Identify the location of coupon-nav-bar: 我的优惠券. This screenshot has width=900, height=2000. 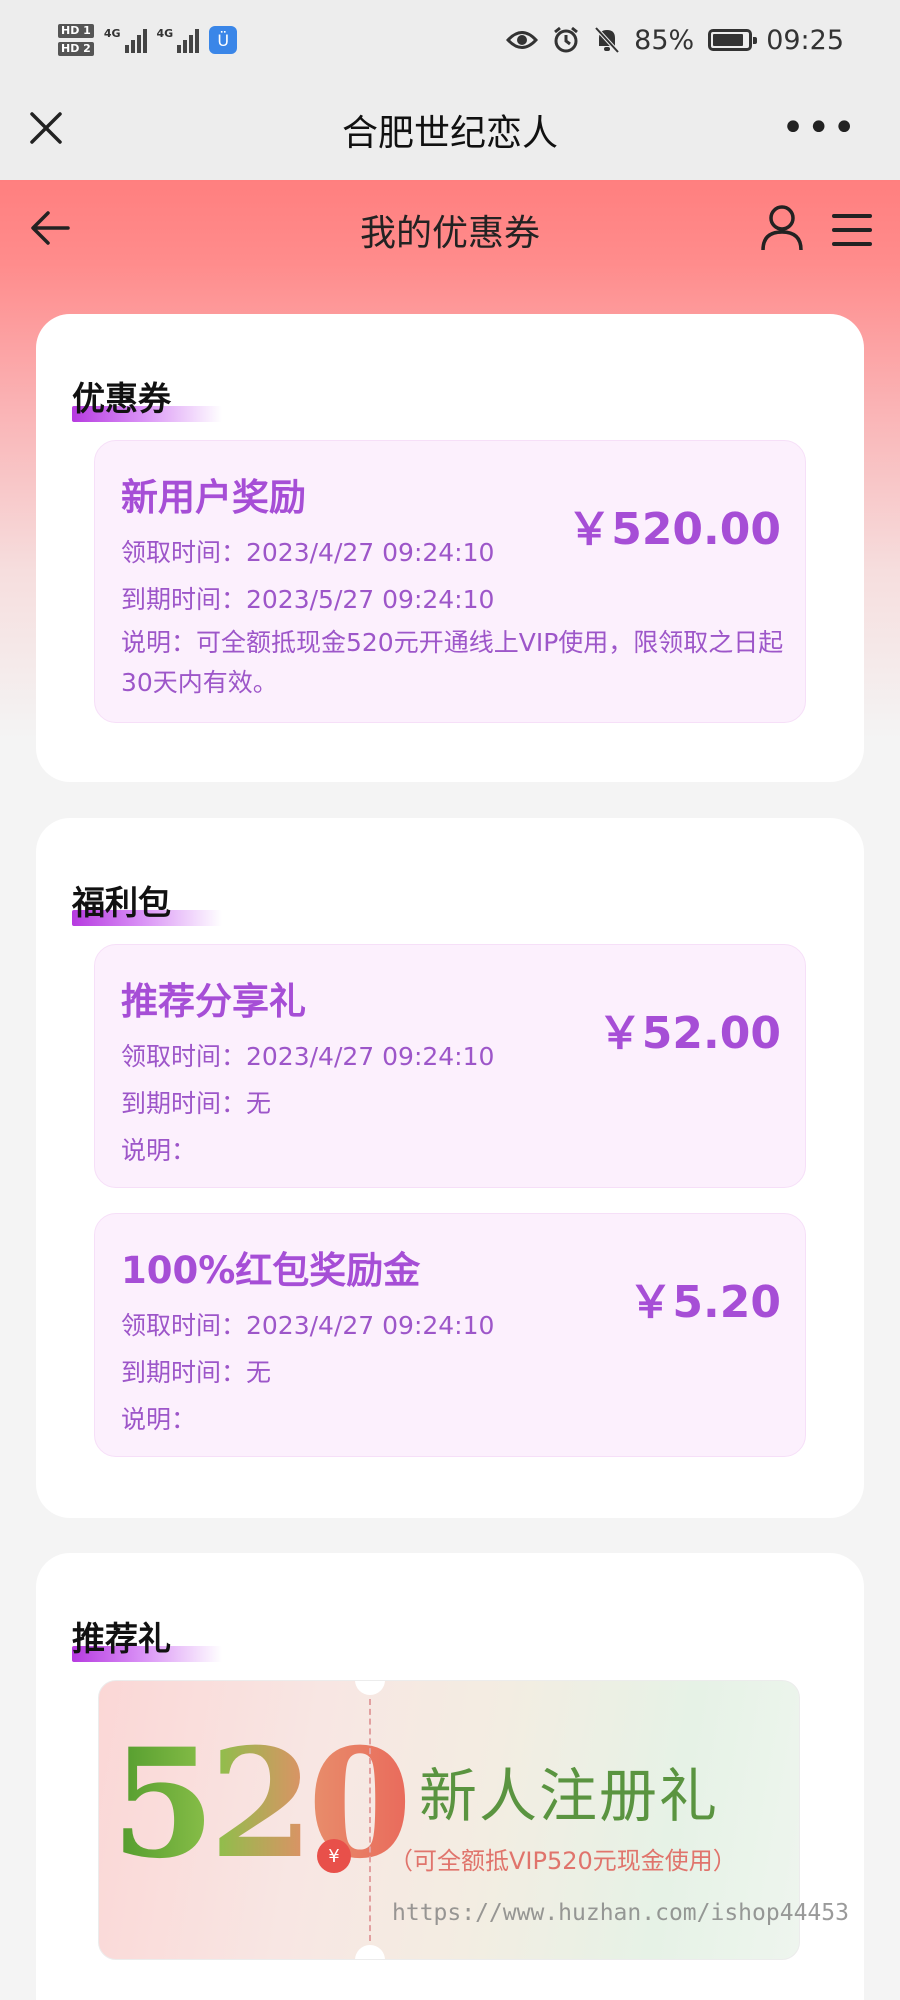
(450, 230).